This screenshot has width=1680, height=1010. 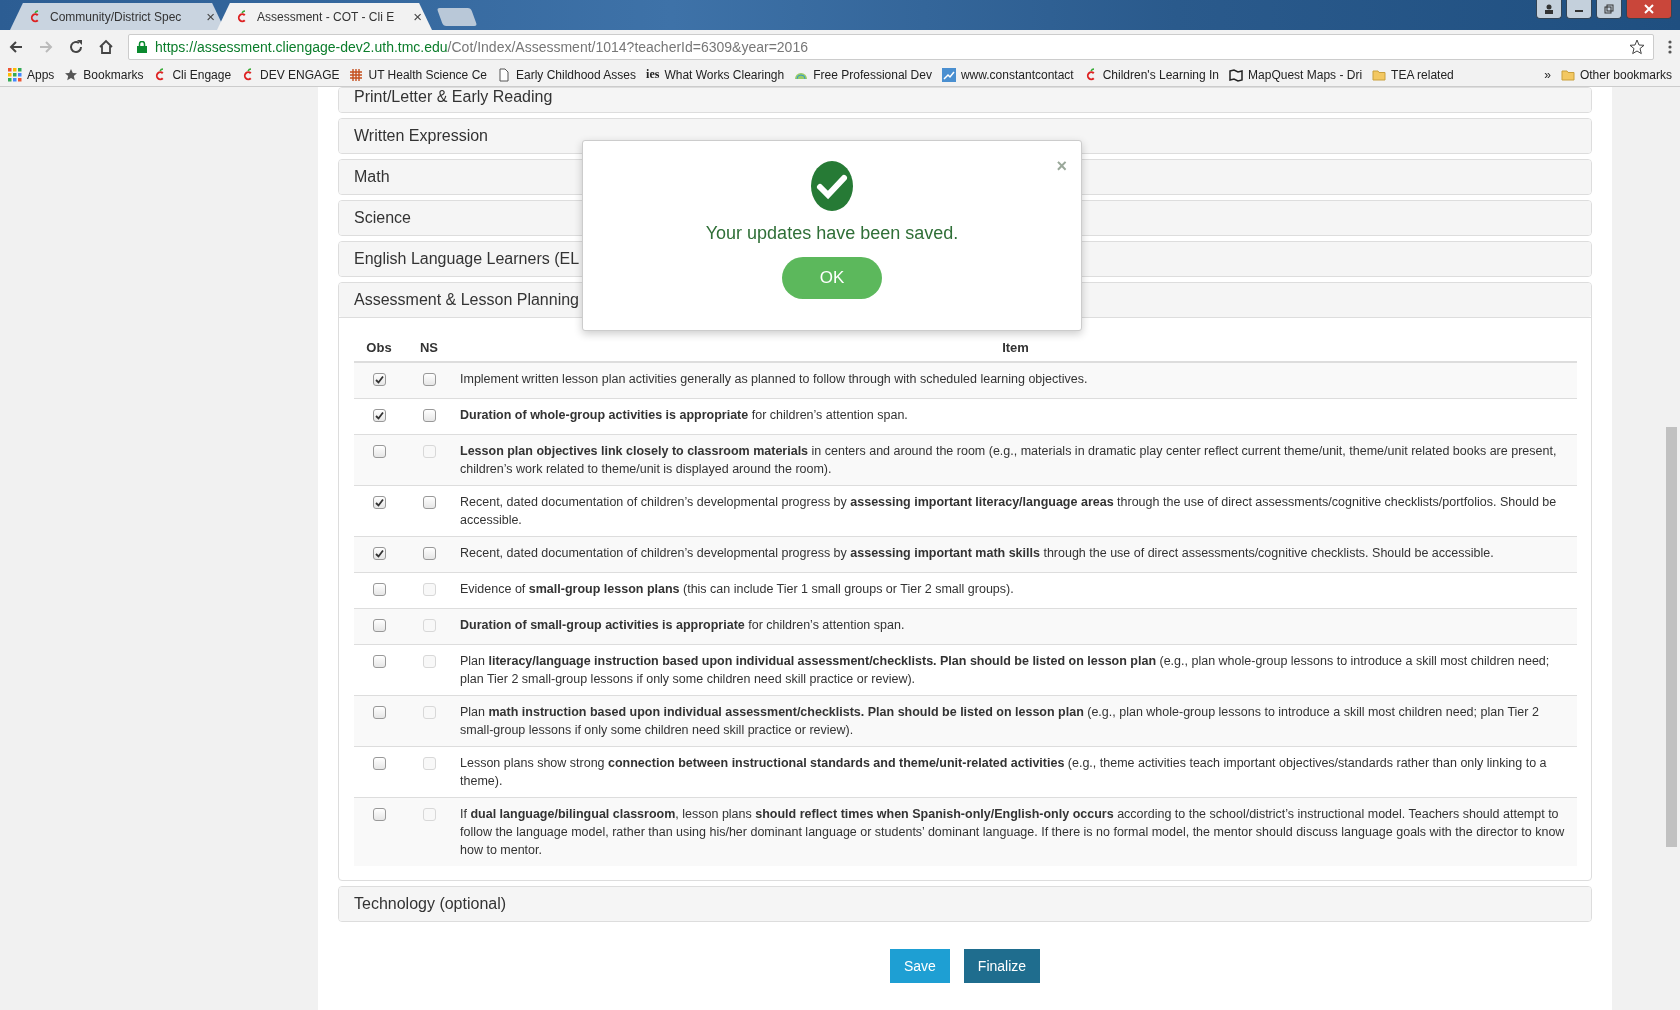 What do you see at coordinates (1008, 511) in the screenshot?
I see `item-text: Recent, dated documentation of children’s developmental progress by assessing important literacy/language areas through the use of direct assessments/cognitive checklists/portfolios. Should be accessible.` at bounding box center [1008, 511].